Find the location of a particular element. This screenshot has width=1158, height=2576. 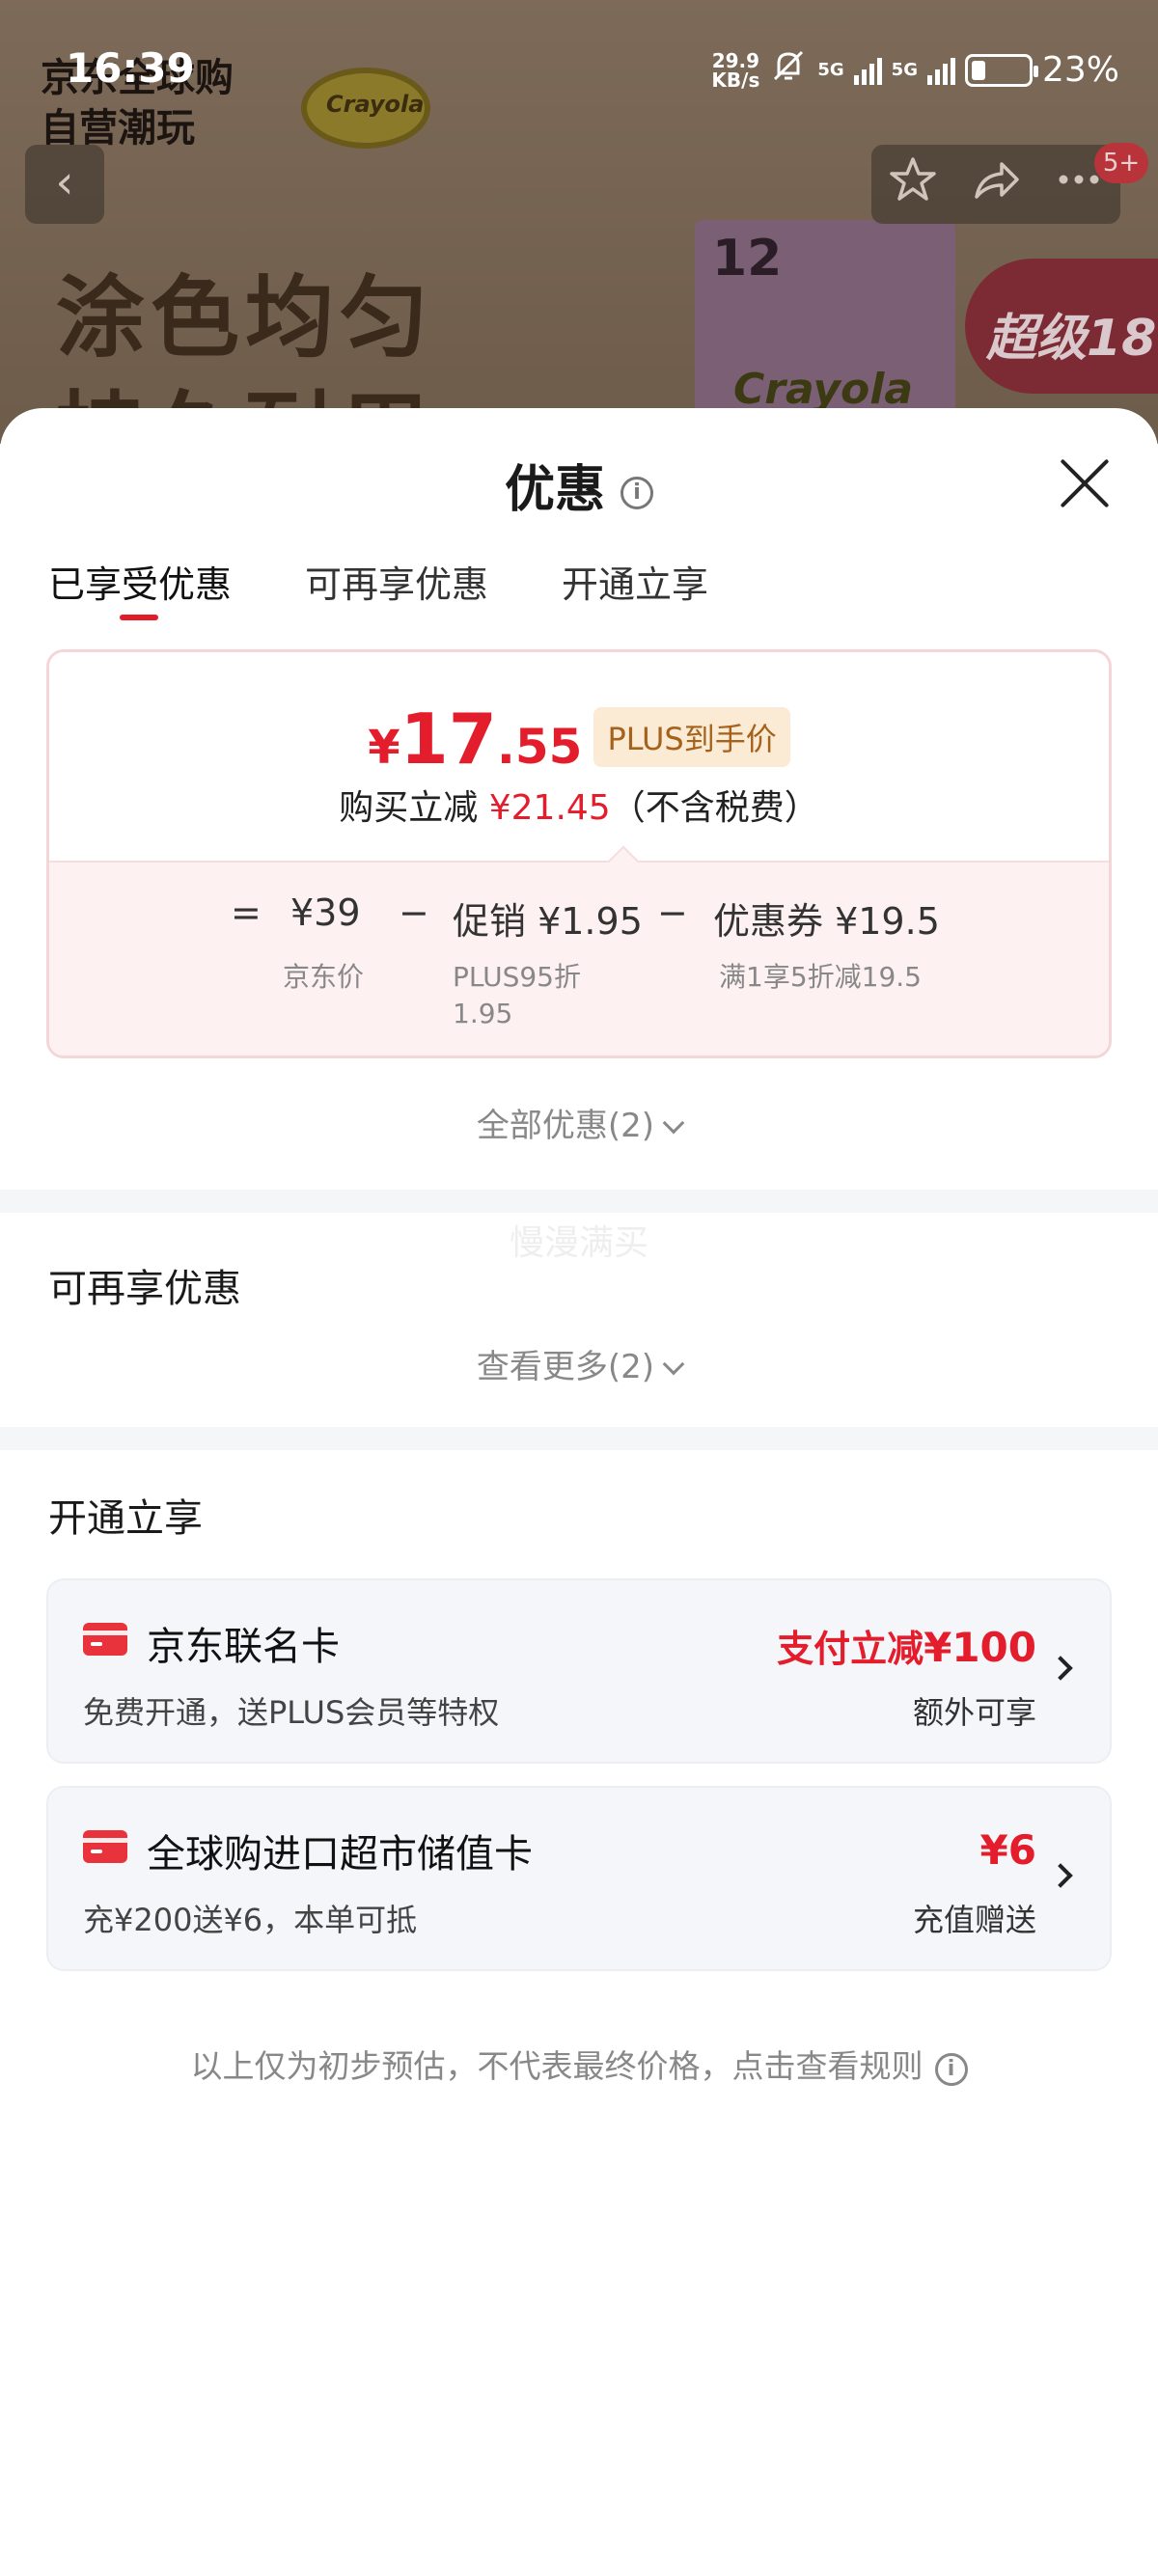

favorite-star-icon is located at coordinates (913, 185).